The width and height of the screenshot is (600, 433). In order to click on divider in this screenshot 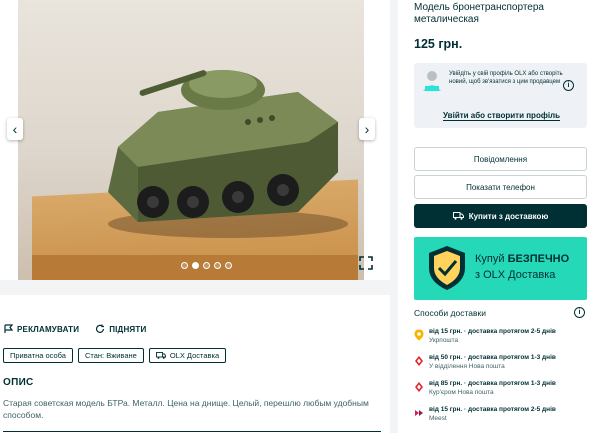, I will do `click(192, 431)`.